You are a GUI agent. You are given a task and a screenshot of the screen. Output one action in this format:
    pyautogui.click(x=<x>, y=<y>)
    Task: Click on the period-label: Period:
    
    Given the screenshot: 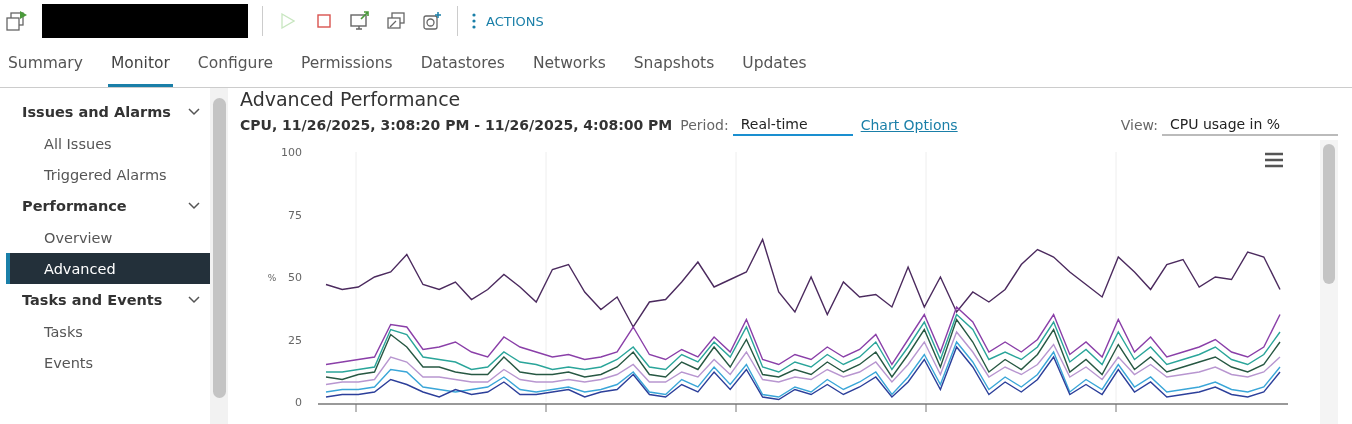 What is the action you would take?
    pyautogui.click(x=704, y=125)
    